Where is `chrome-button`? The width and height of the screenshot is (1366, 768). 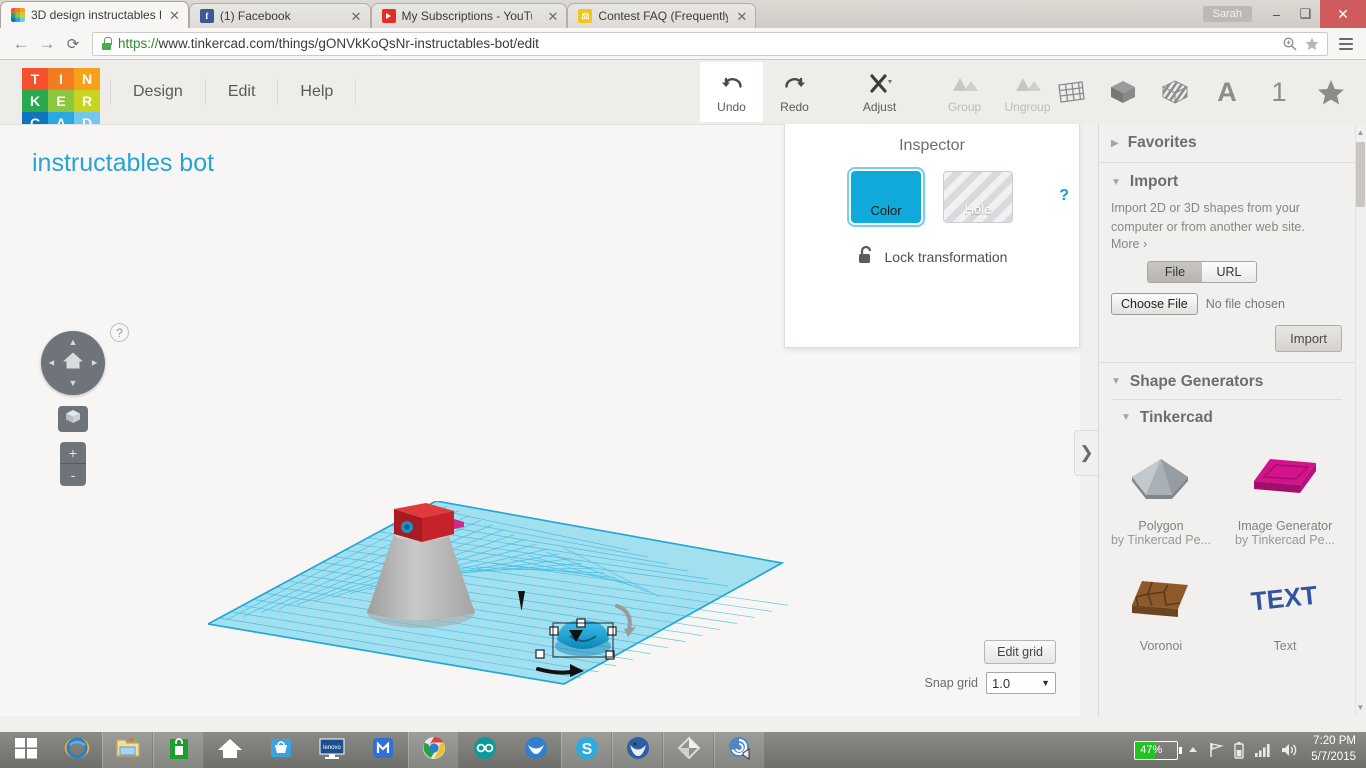 chrome-button is located at coordinates (433, 750).